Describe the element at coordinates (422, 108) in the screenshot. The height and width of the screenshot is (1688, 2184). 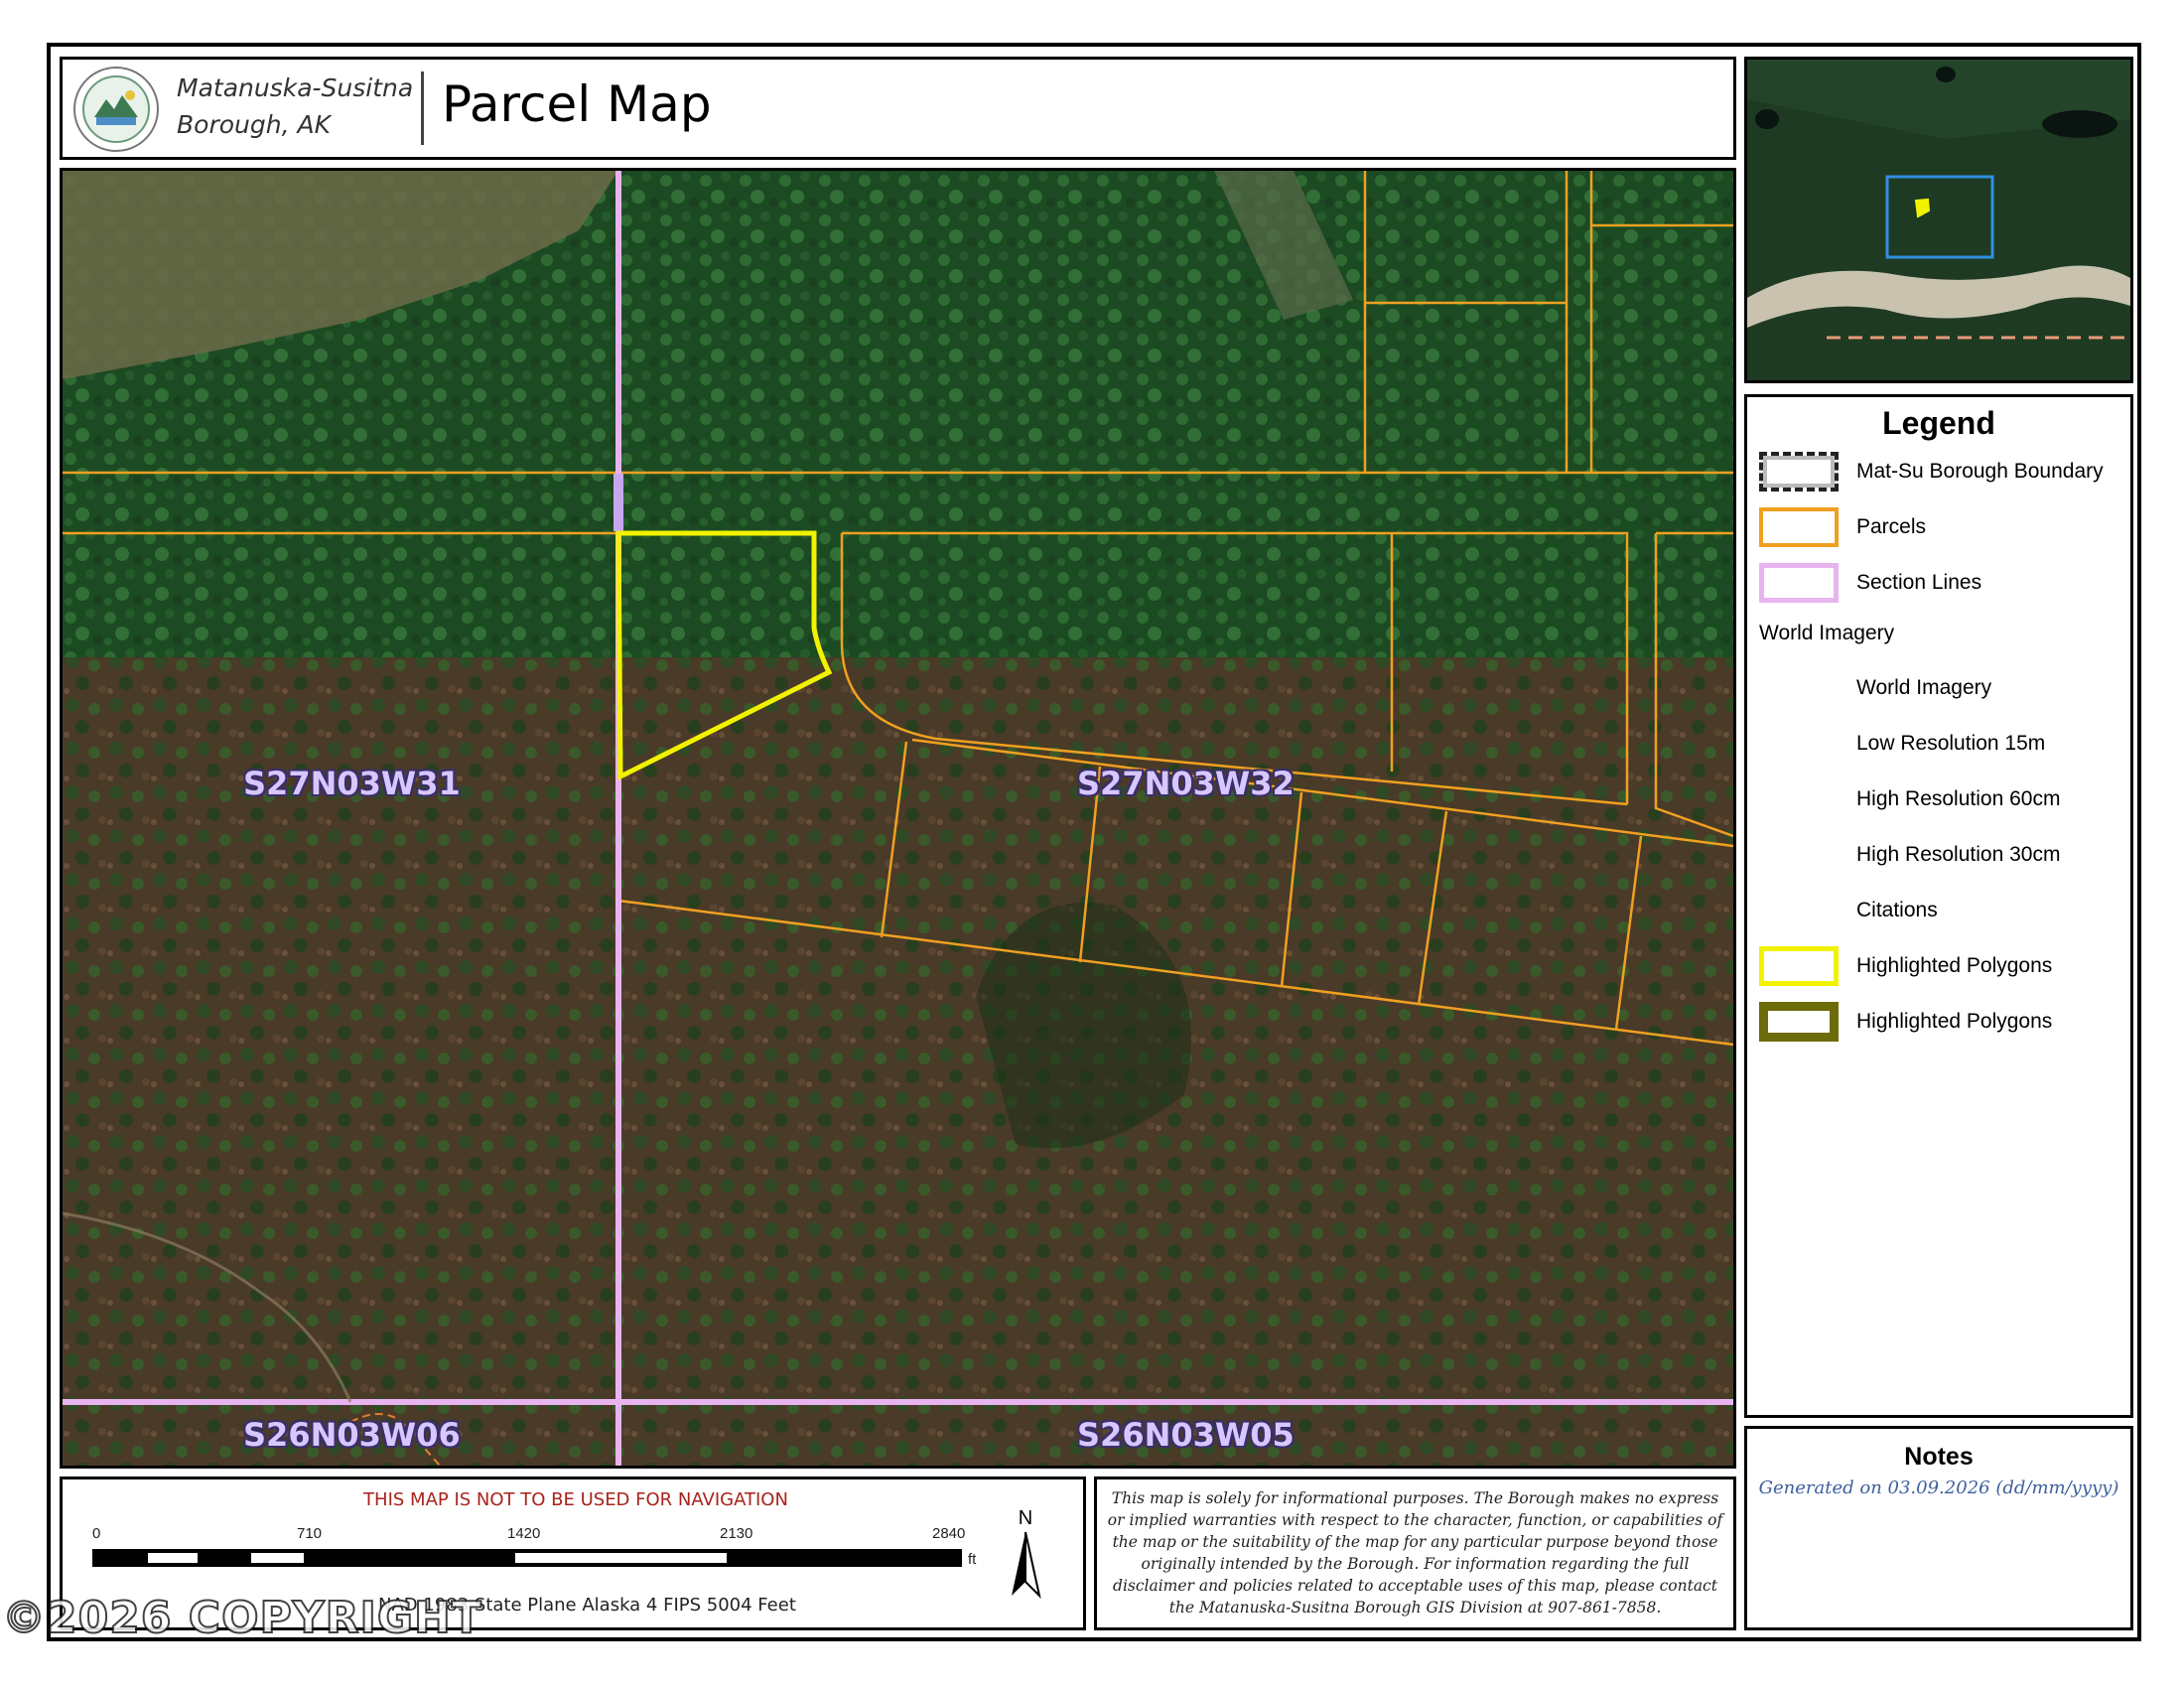
I see `header-divider` at that location.